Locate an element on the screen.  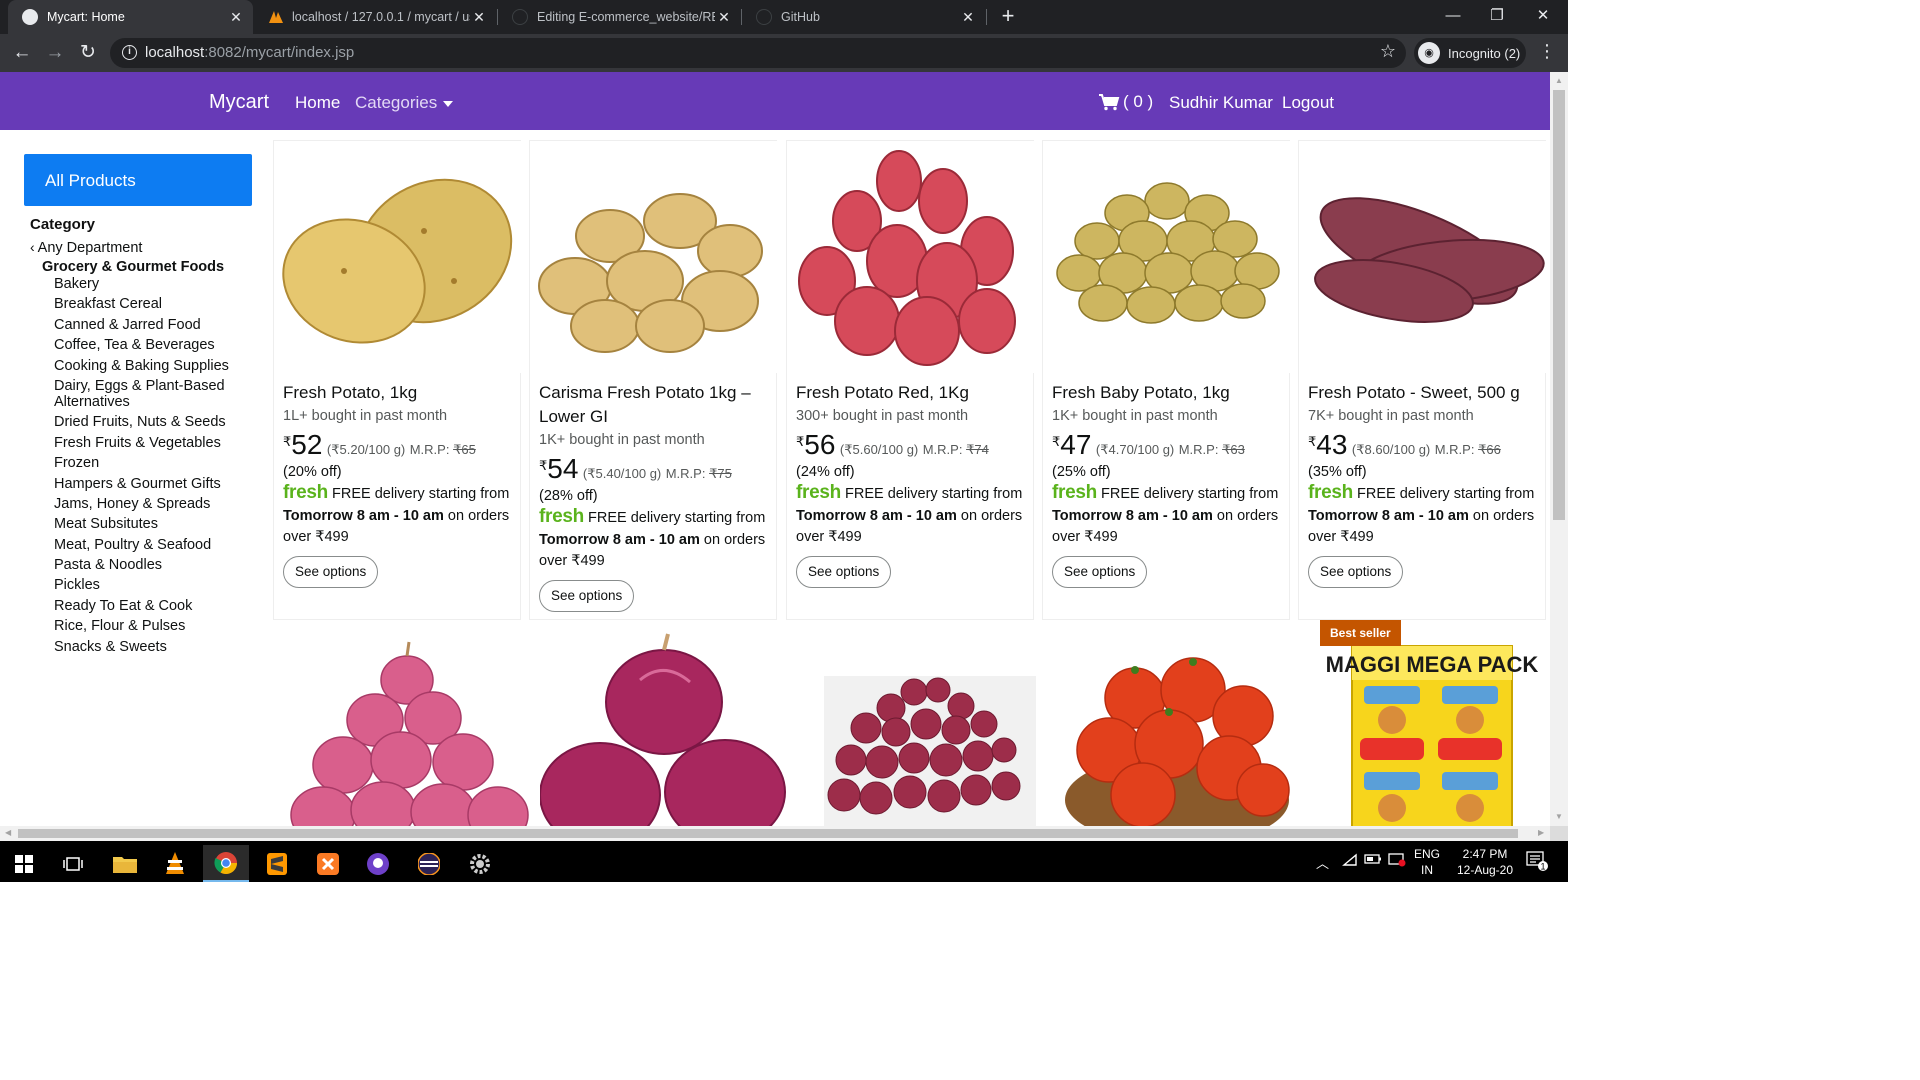
incognito-badge: ◉ Incognito (2) is located at coordinates (1470, 53).